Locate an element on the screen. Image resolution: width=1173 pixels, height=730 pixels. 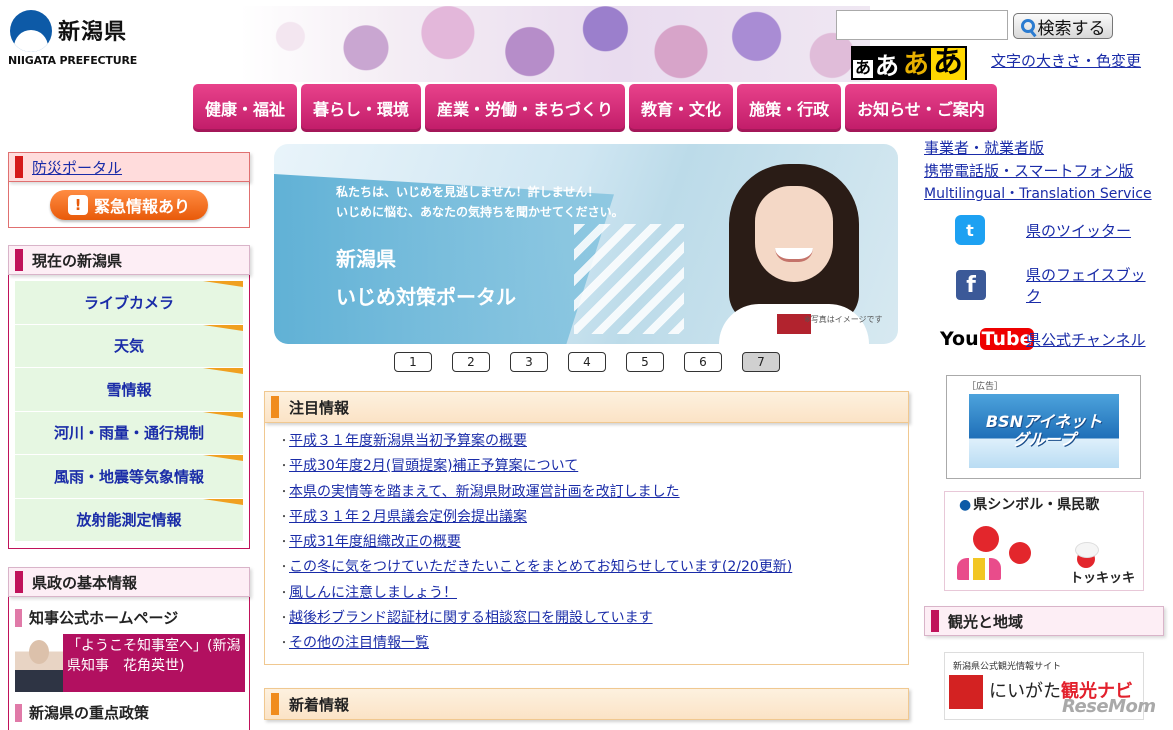
tourism-region-header: 観光と地域 is located at coordinates (1044, 621).